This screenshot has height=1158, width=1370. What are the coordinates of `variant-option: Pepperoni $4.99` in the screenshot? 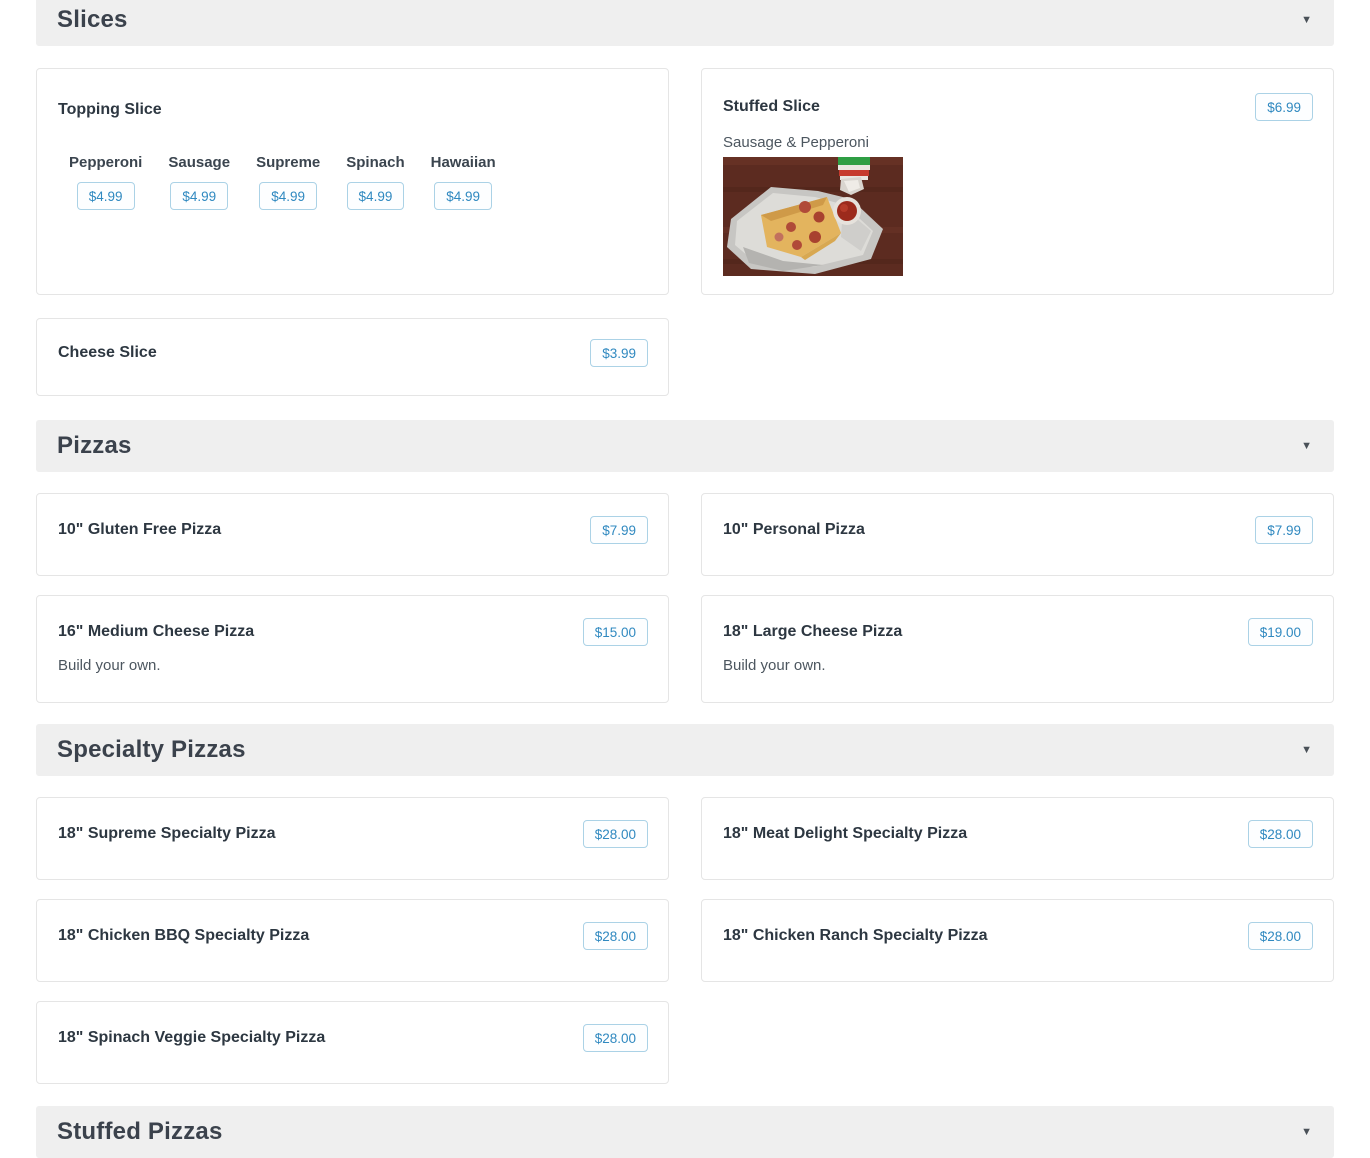 It's located at (105, 182).